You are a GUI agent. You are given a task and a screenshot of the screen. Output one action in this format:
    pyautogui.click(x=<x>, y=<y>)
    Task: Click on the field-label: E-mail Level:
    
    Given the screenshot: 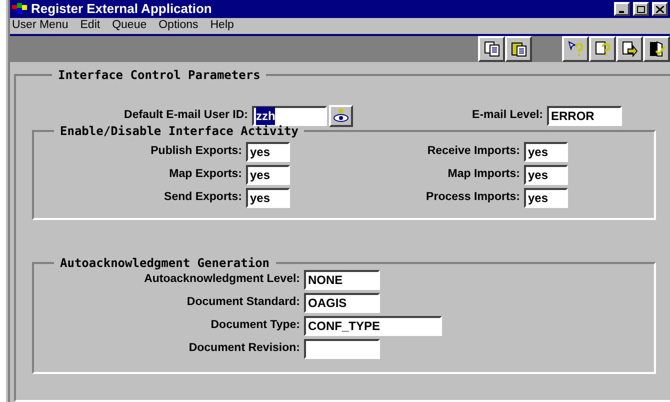 What is the action you would take?
    pyautogui.click(x=507, y=116)
    